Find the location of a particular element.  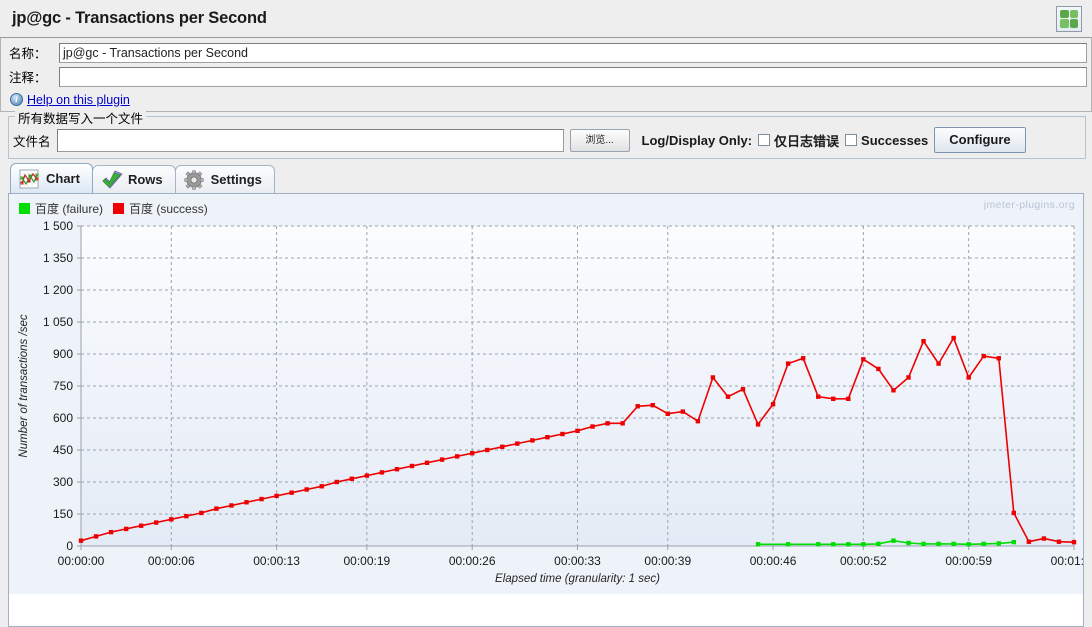

legend-label-success: 百度 (success) is located at coordinates (168, 209).